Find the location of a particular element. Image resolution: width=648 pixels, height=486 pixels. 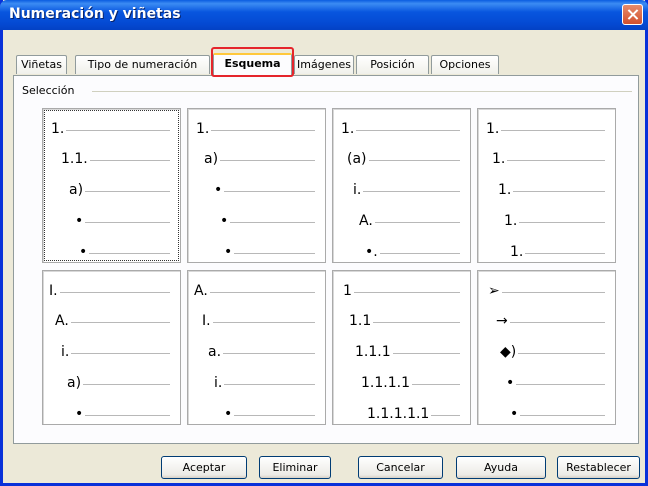

outline-level: → is located at coordinates (546, 323).